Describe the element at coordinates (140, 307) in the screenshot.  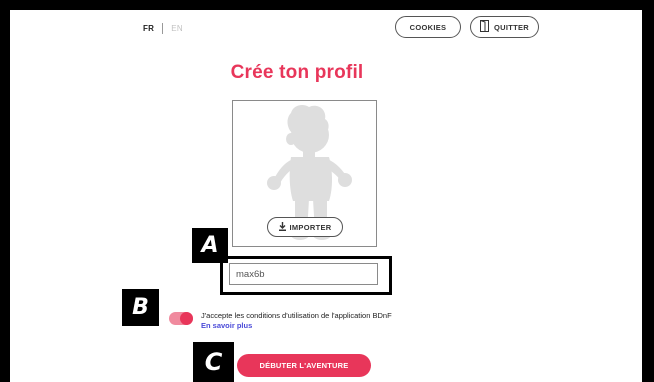
I see `annotation-marker-b: B` at that location.